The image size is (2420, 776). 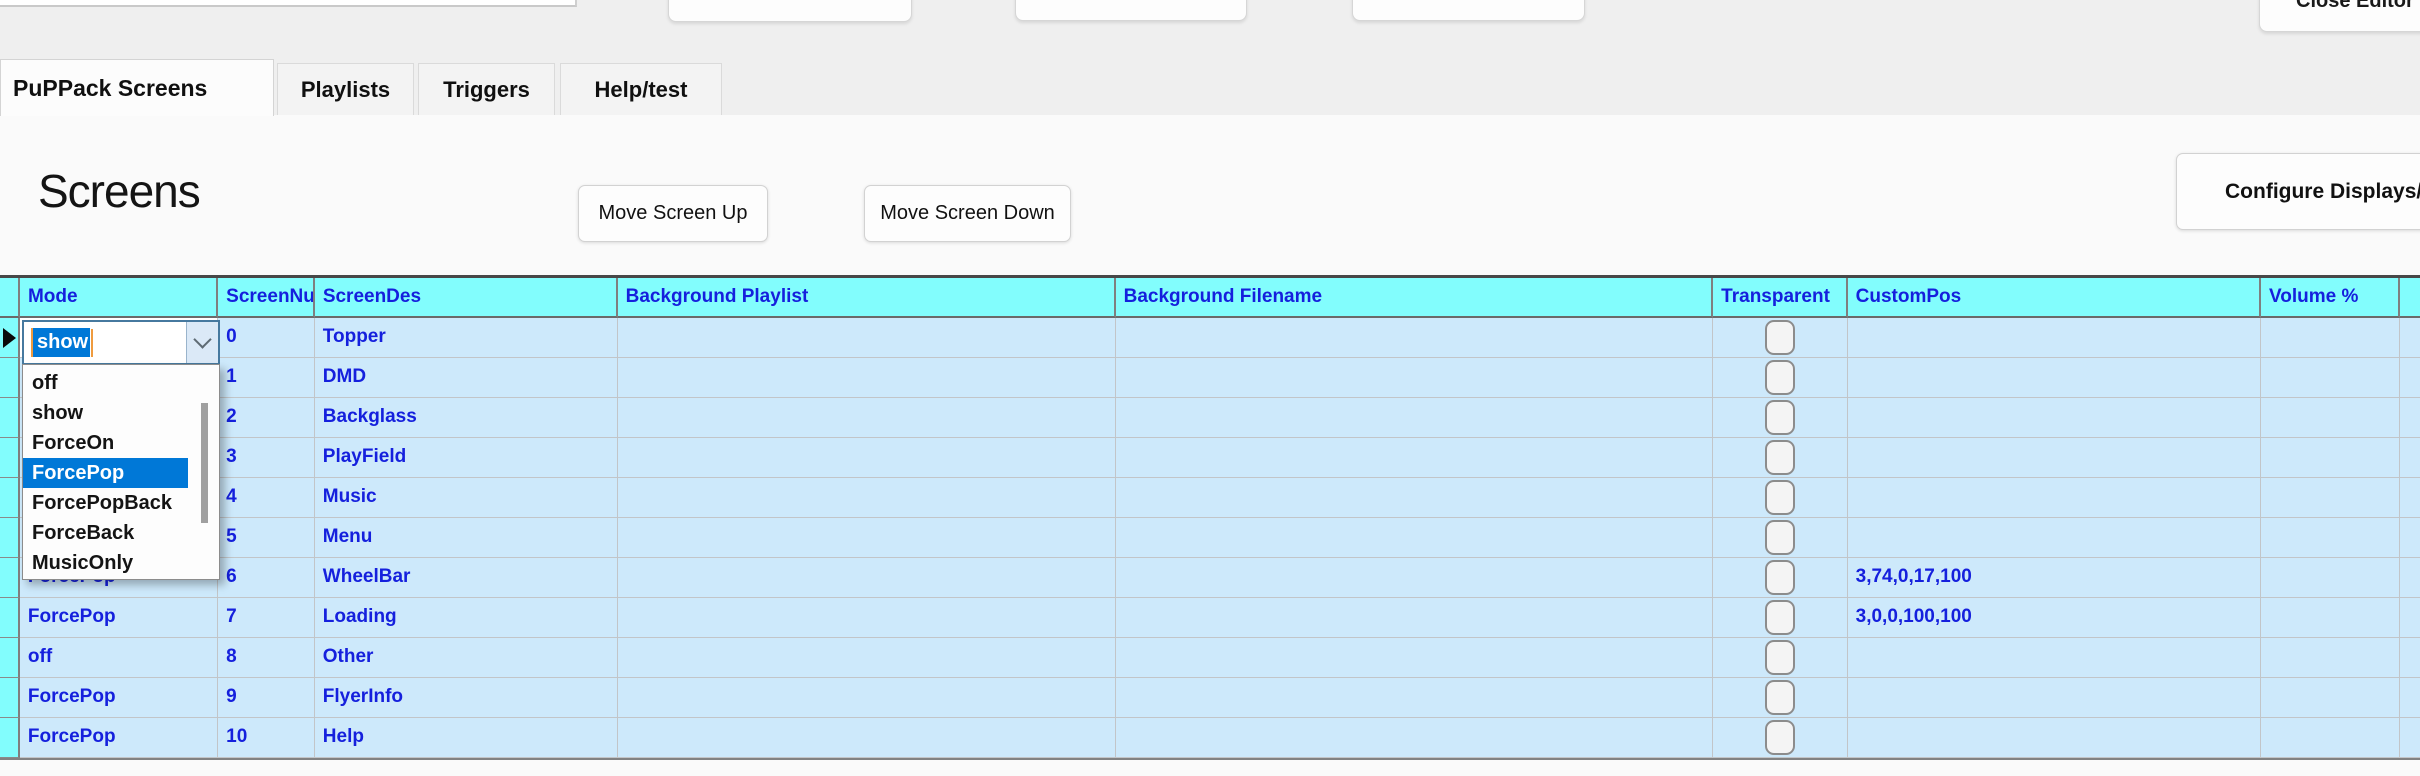 I want to click on load-puppack-button: Load PuP-Pack, so click(x=790, y=11).